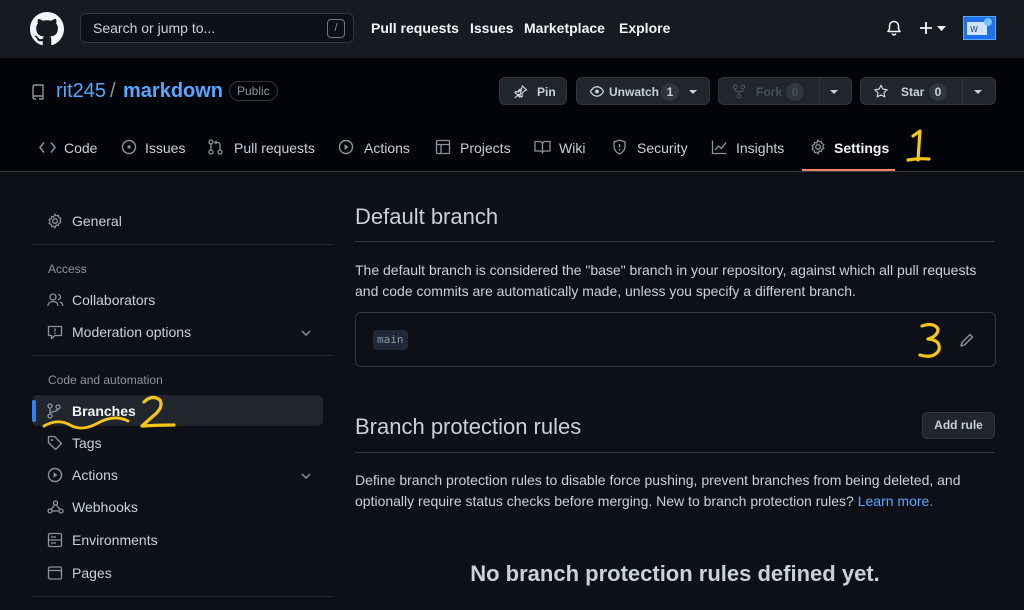  Describe the element at coordinates (485, 148) in the screenshot. I see `tab-projects: Projects` at that location.